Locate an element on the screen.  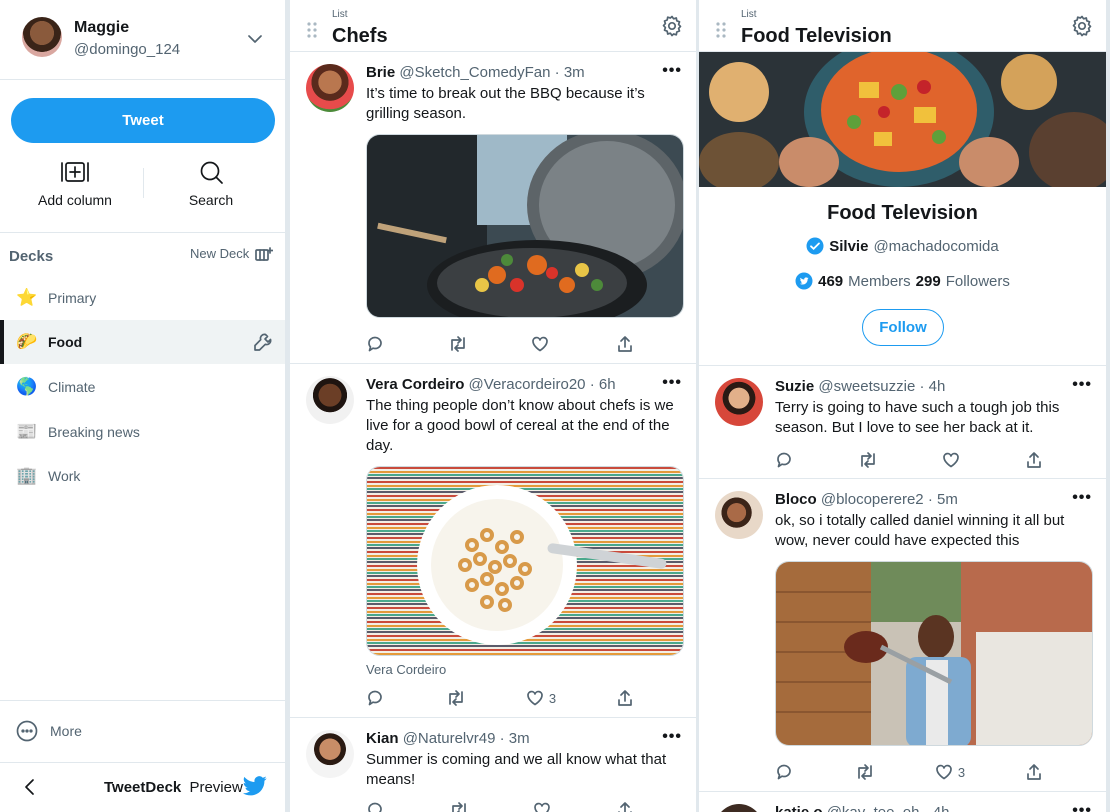
more-button: More is located at coordinates (49, 731).